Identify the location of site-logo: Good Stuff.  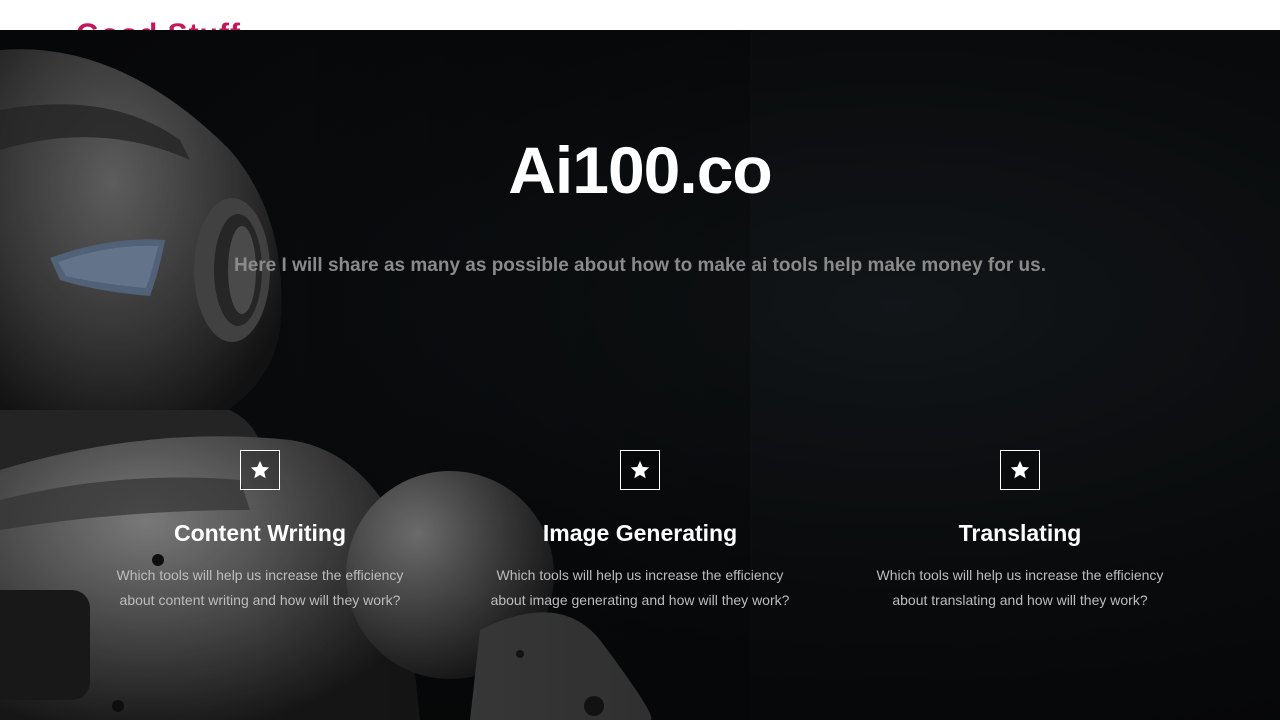
(158, 24).